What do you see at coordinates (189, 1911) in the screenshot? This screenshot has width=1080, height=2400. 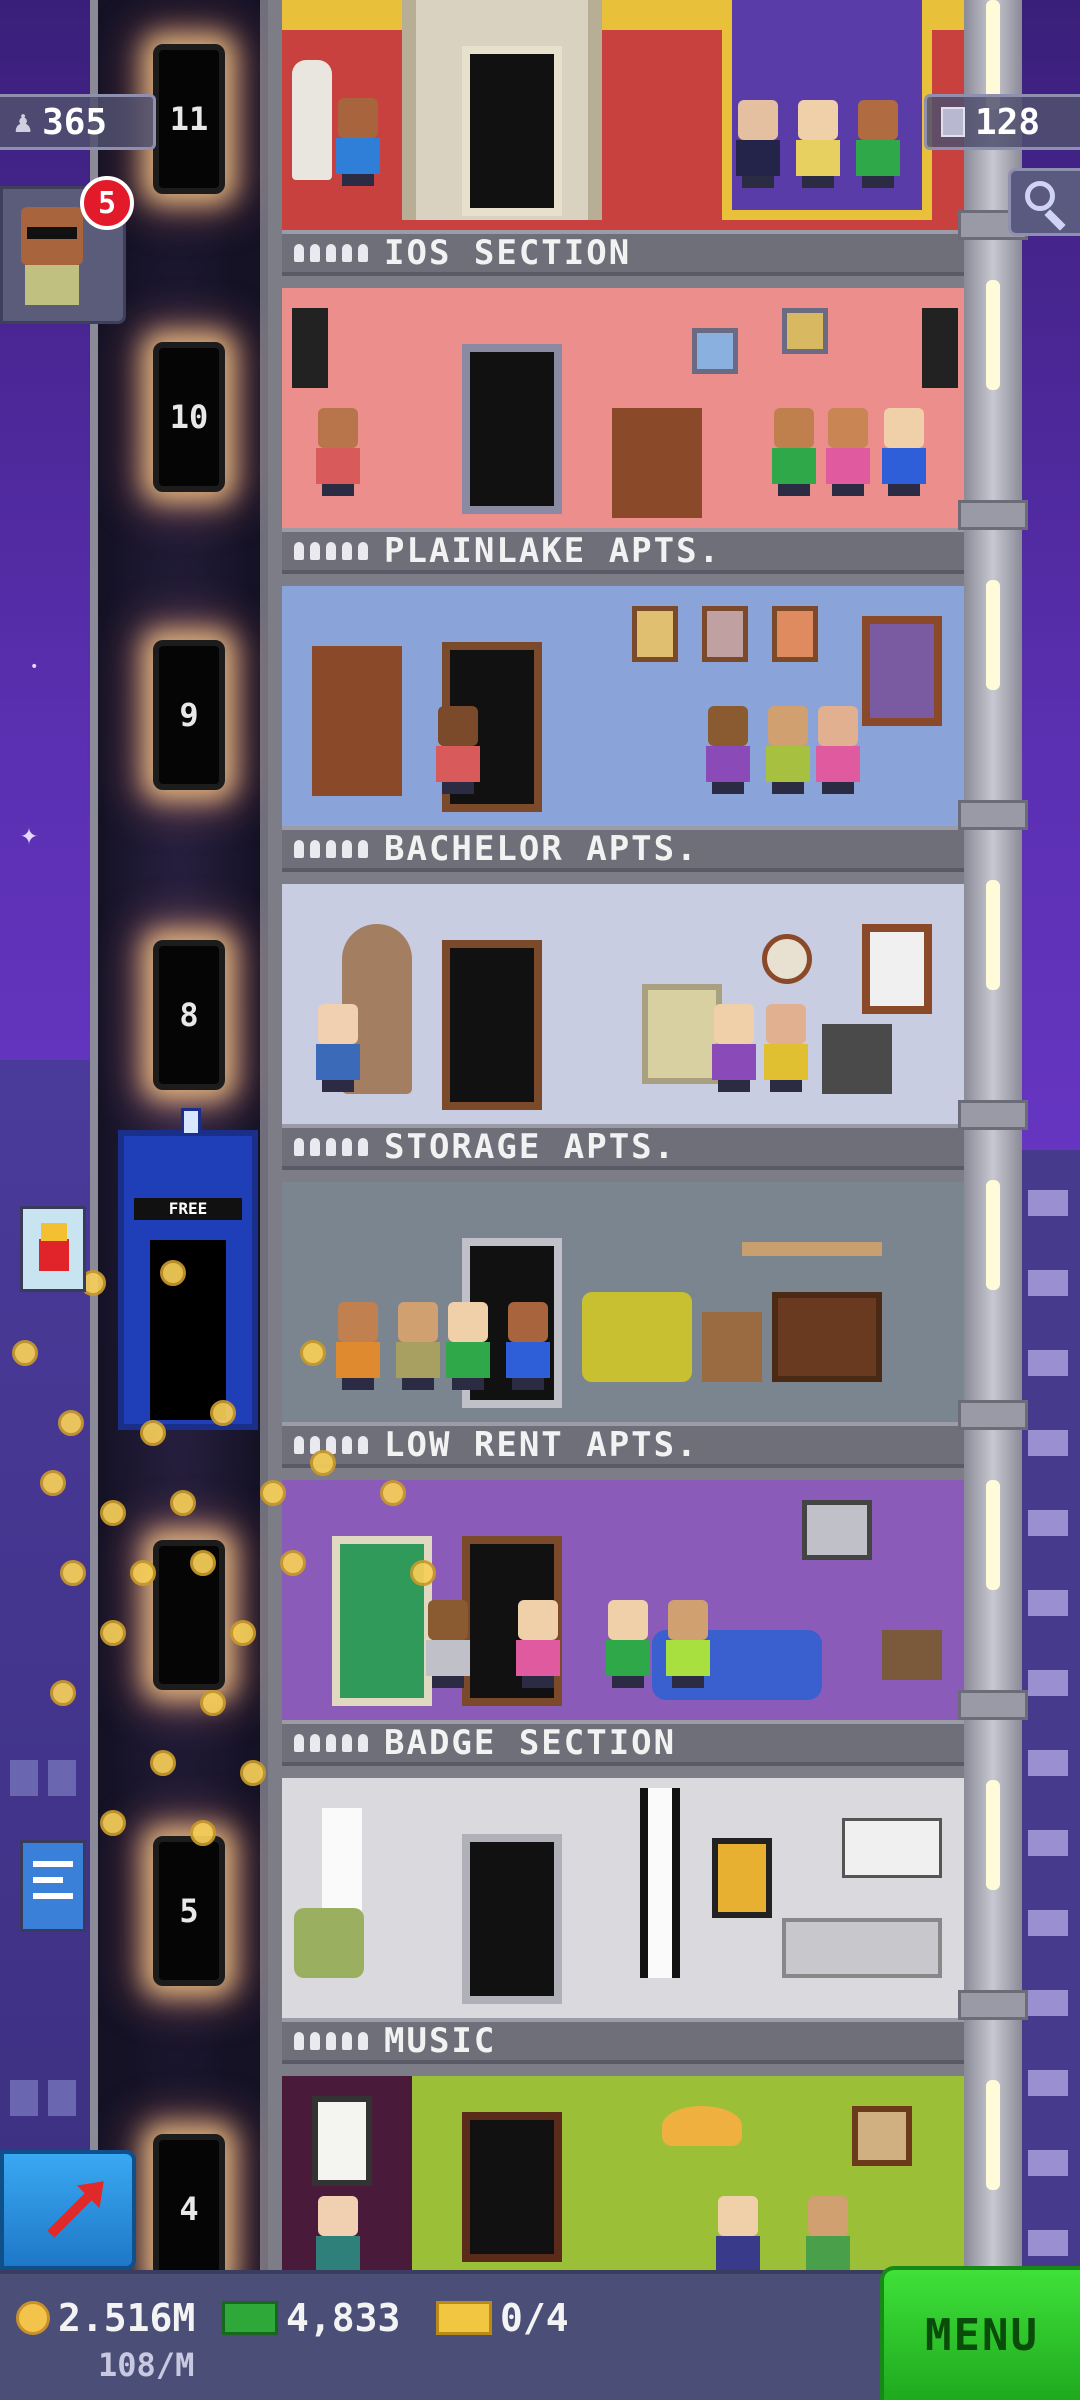 I see `elevator-door-5: 5` at bounding box center [189, 1911].